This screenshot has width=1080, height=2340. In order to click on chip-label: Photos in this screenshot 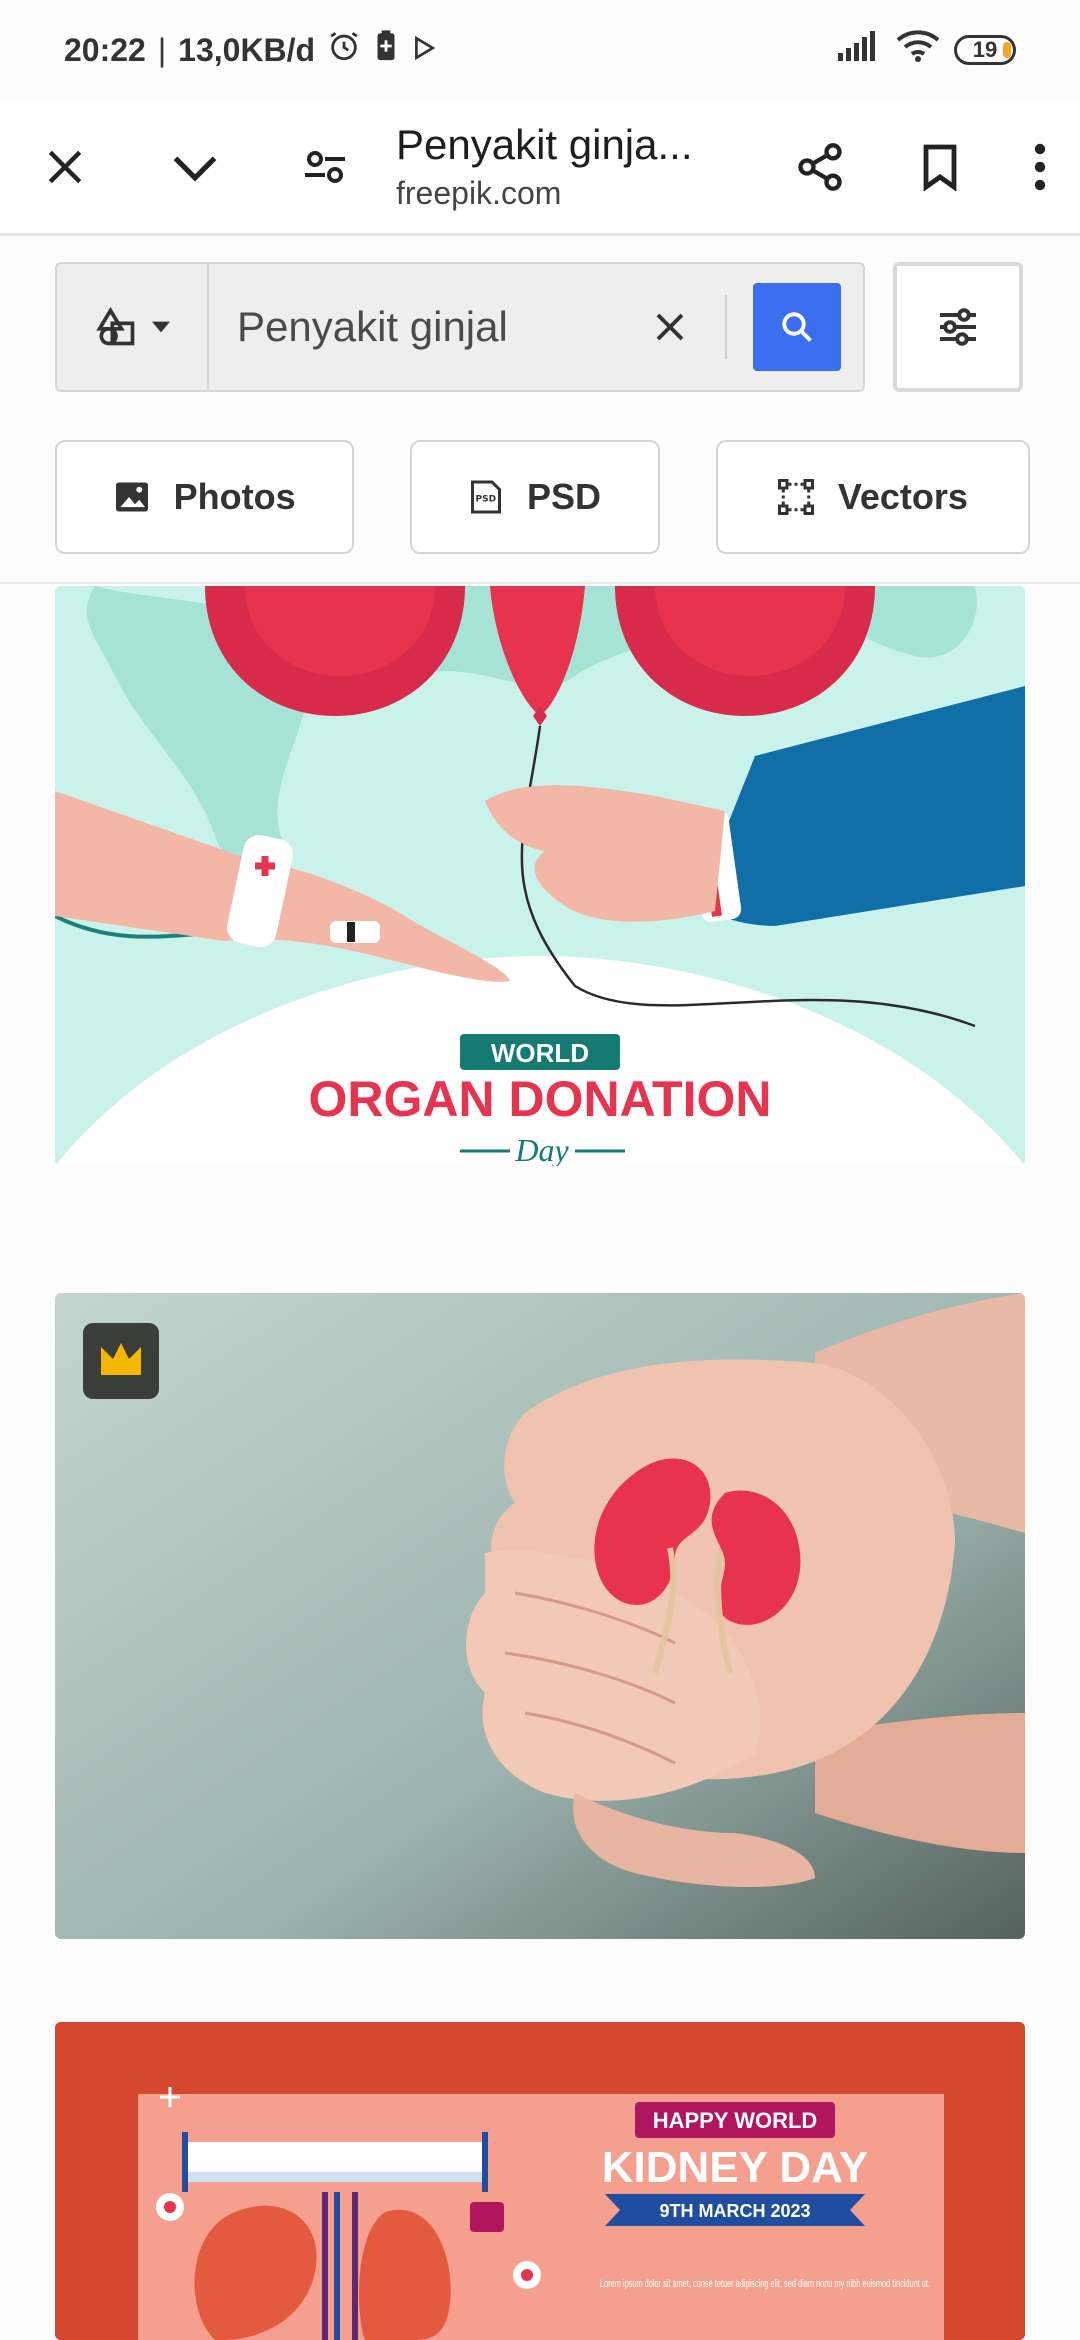, I will do `click(234, 496)`.